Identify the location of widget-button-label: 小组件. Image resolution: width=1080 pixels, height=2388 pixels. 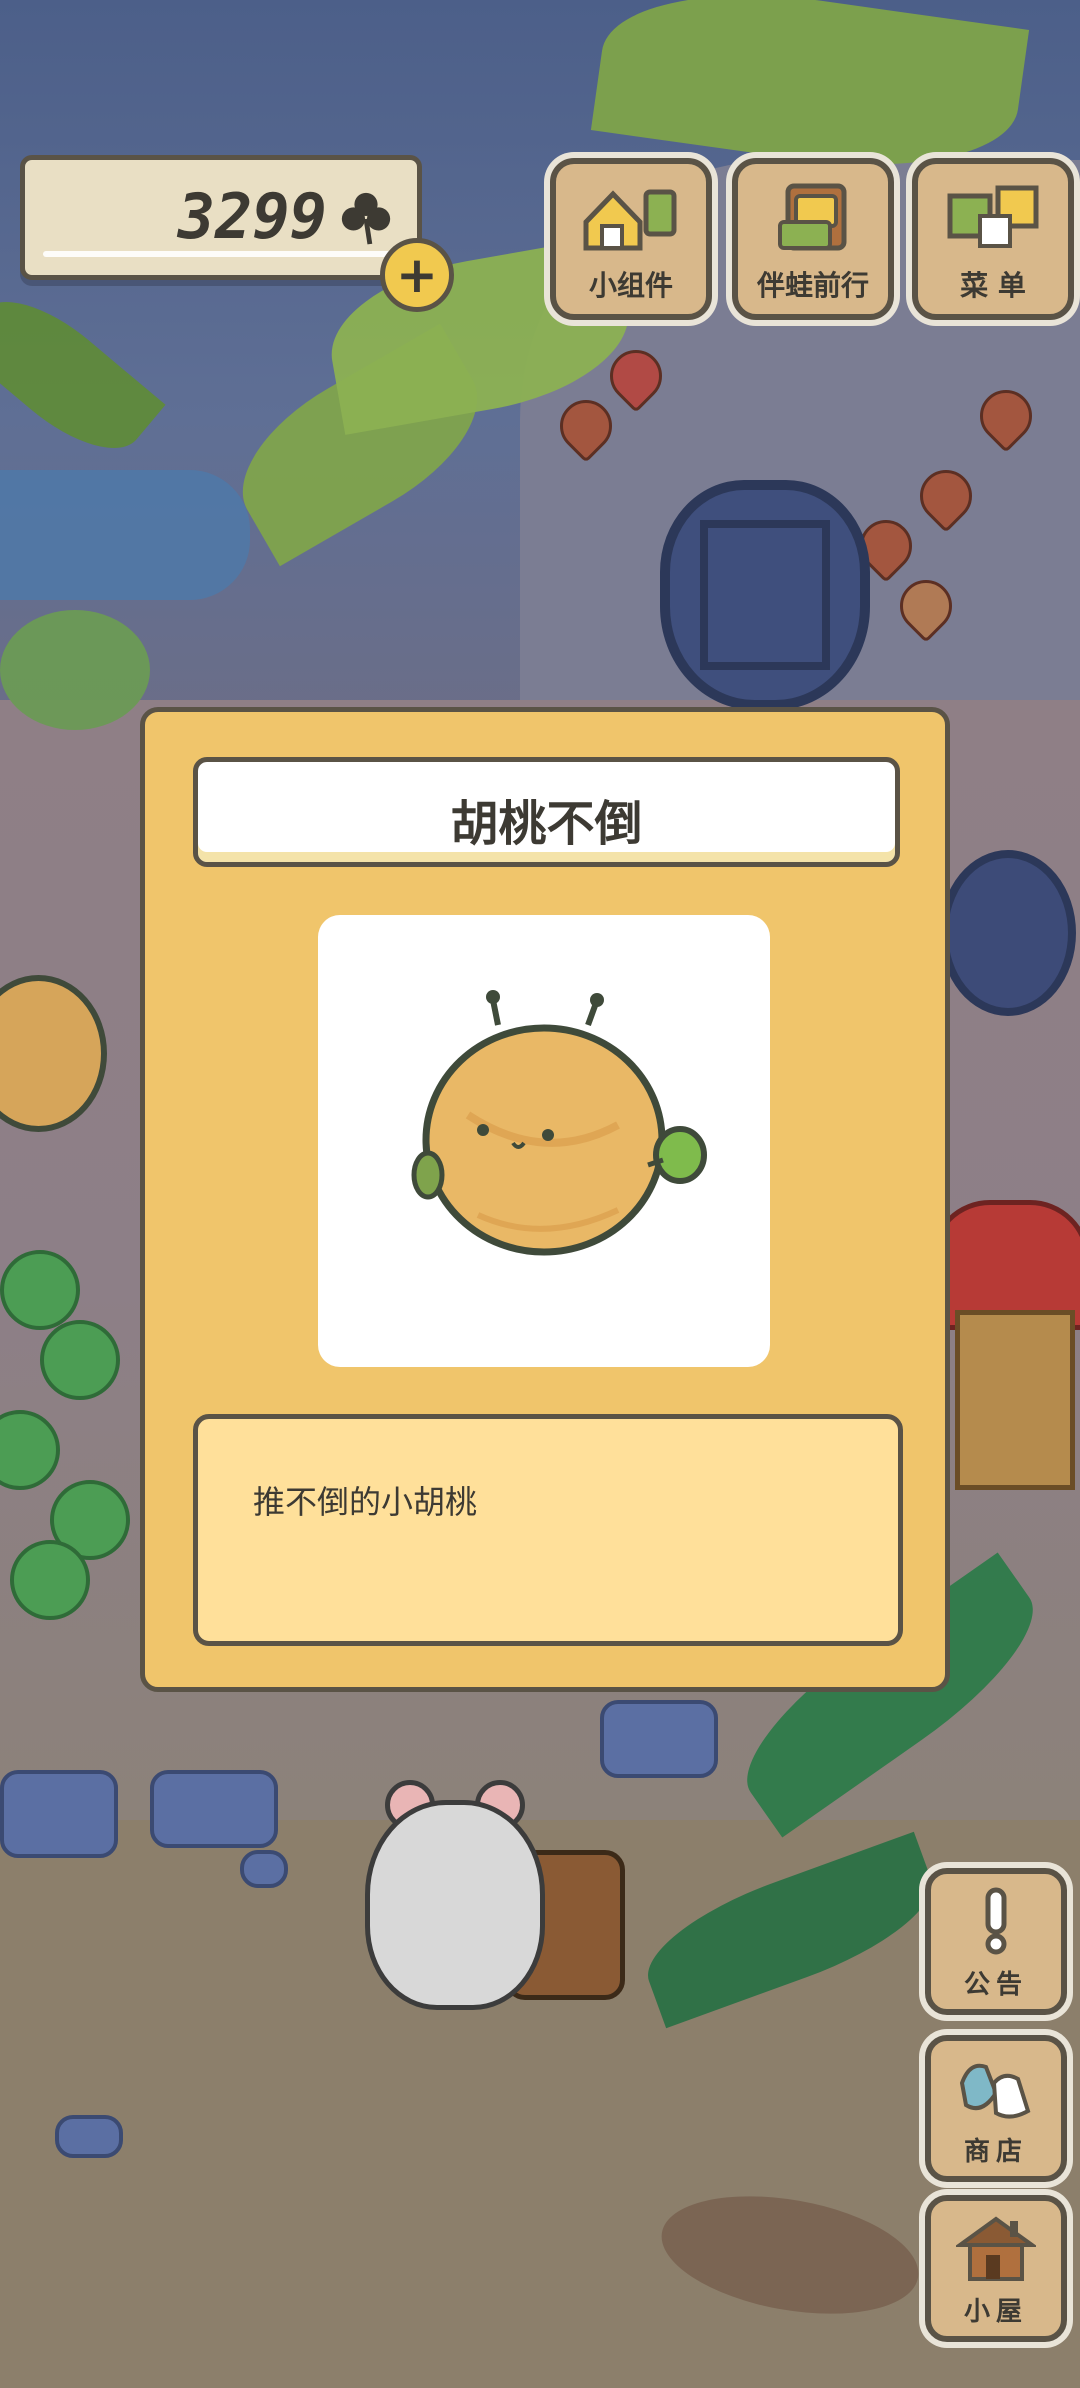
(630, 285).